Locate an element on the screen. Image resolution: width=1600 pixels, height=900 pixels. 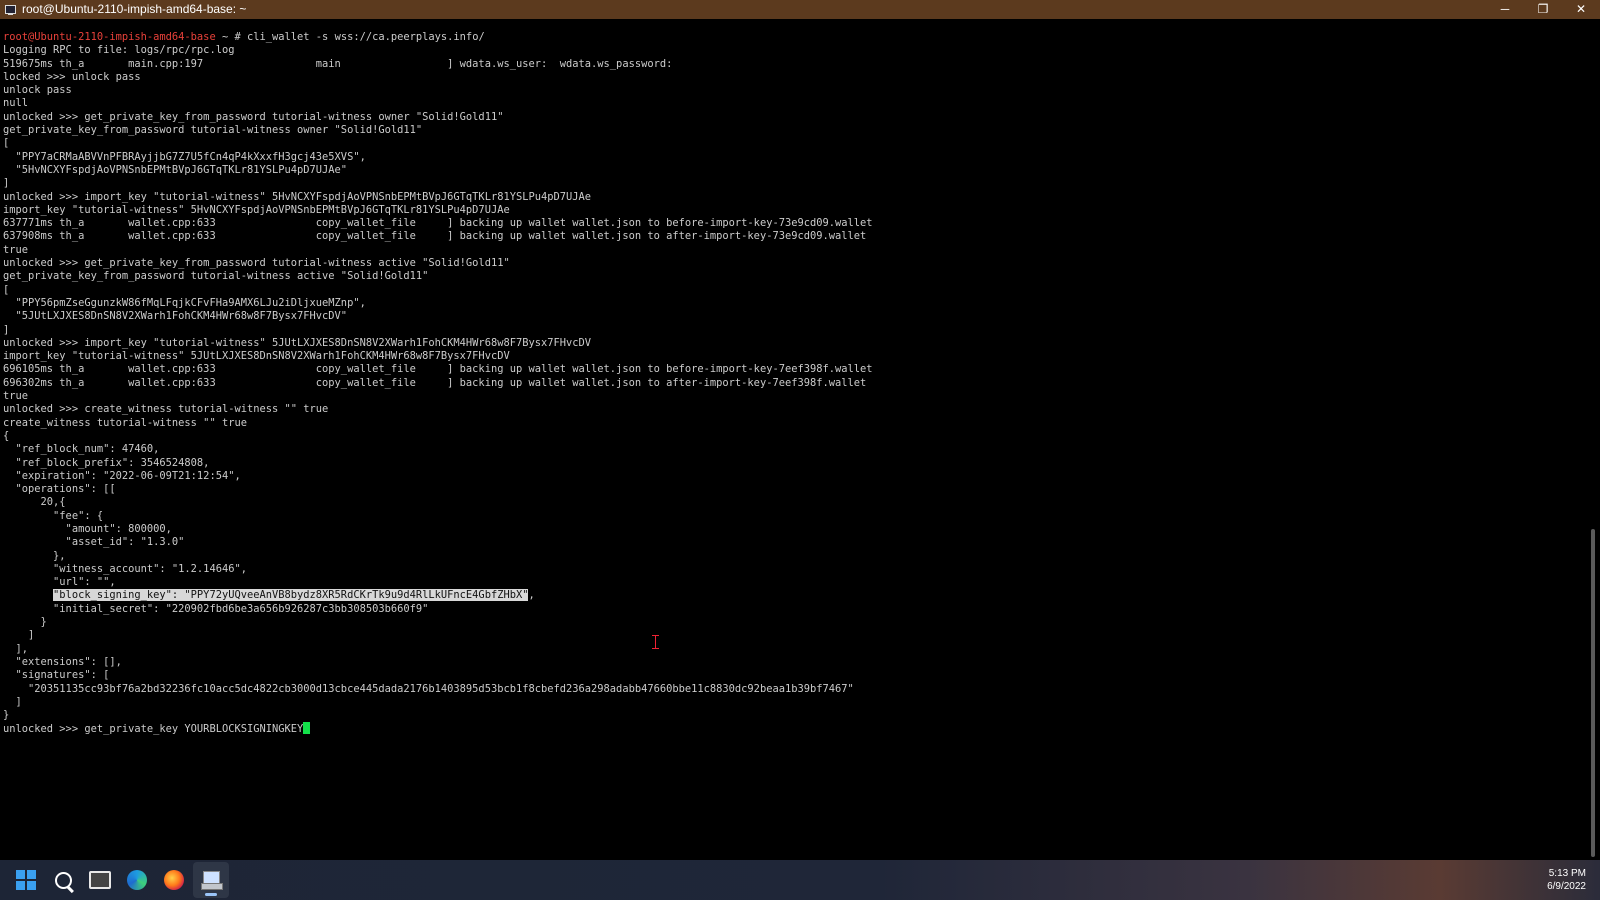
terminal-line: "asset_id": "1.3.0" is located at coordinates (94, 542).